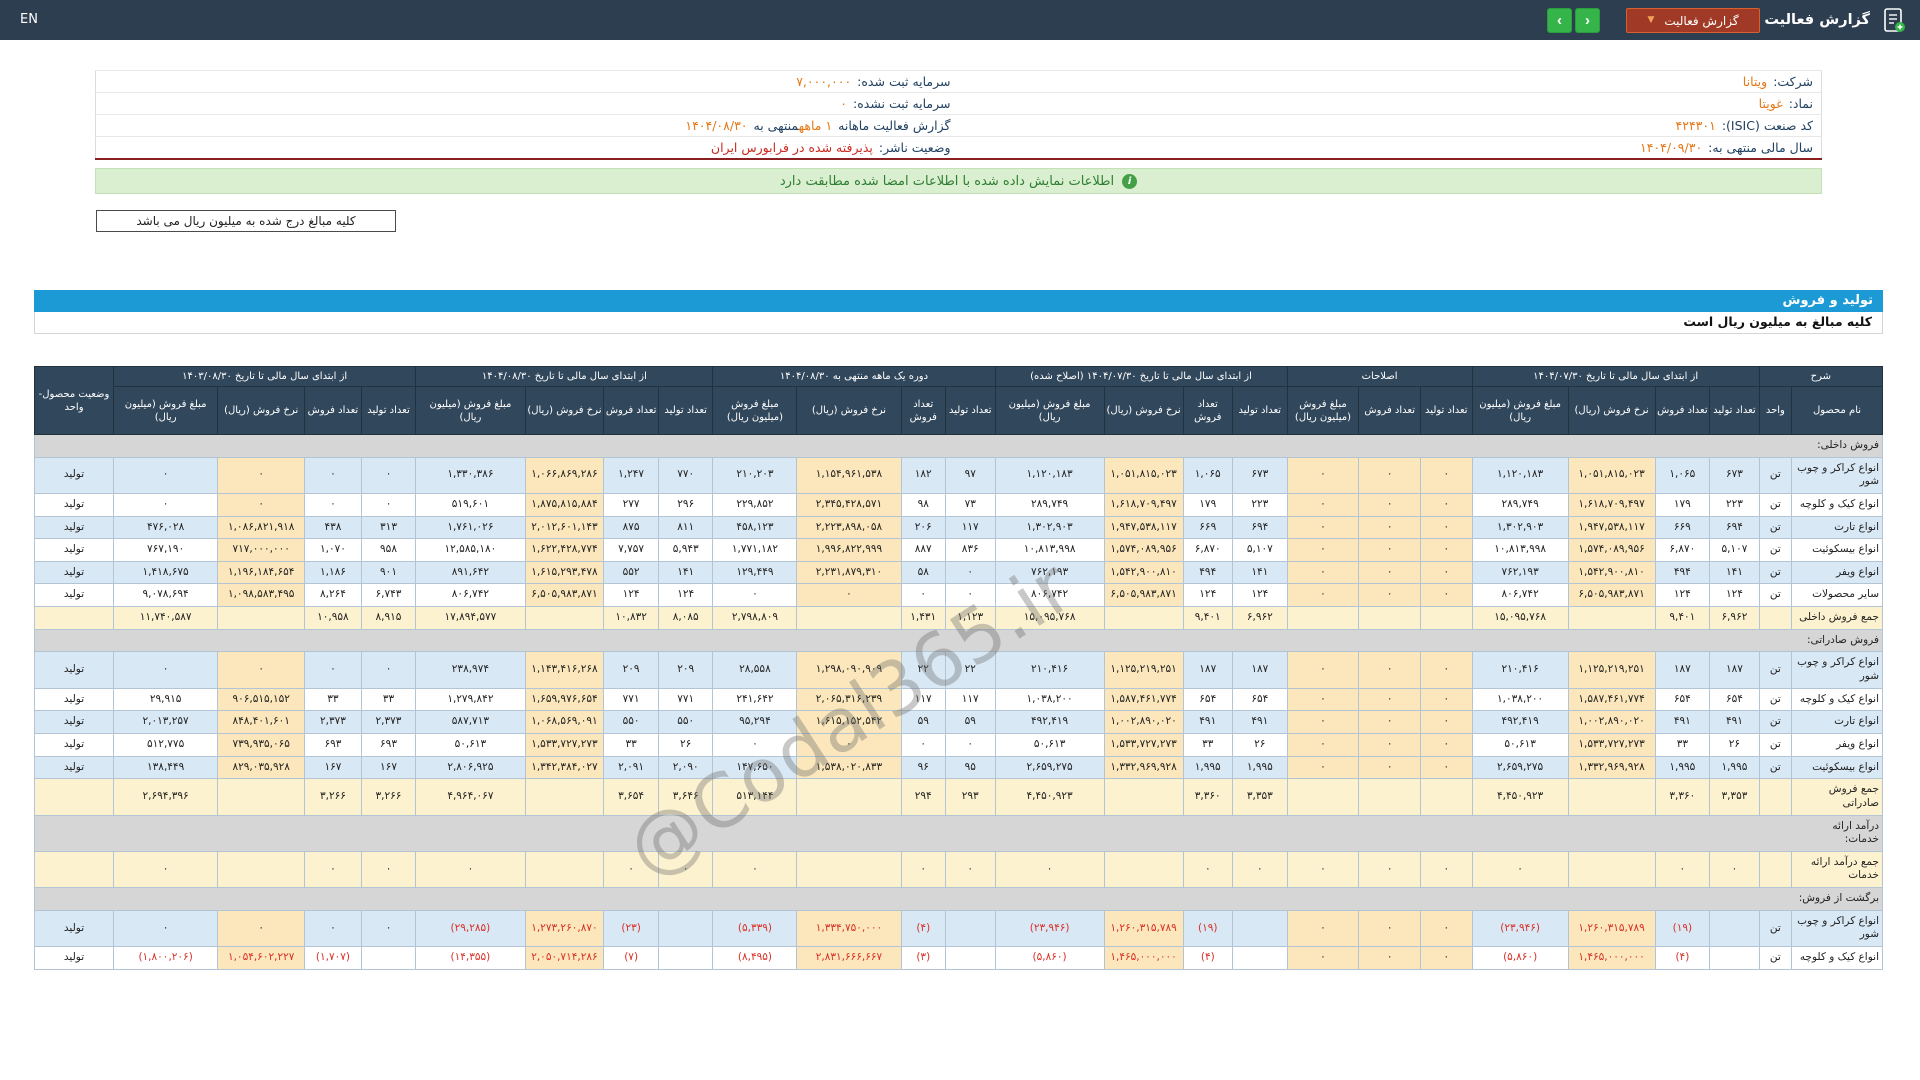  What do you see at coordinates (755, 550) in the screenshot?
I see `value-cell: ۱,۷۷۱,۱۸۲` at bounding box center [755, 550].